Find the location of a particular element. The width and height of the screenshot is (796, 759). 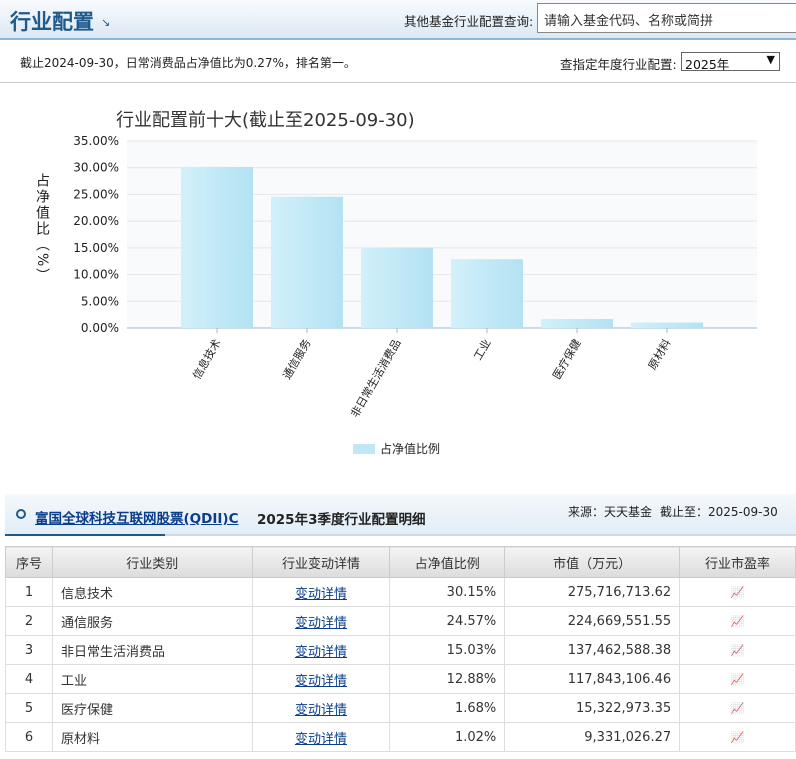

column-header: 市值（万元） is located at coordinates (592, 562).